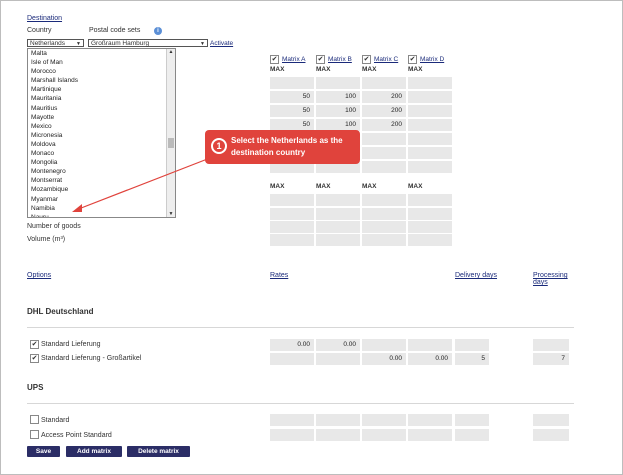  I want to click on country-option: Mayotte, so click(101, 117).